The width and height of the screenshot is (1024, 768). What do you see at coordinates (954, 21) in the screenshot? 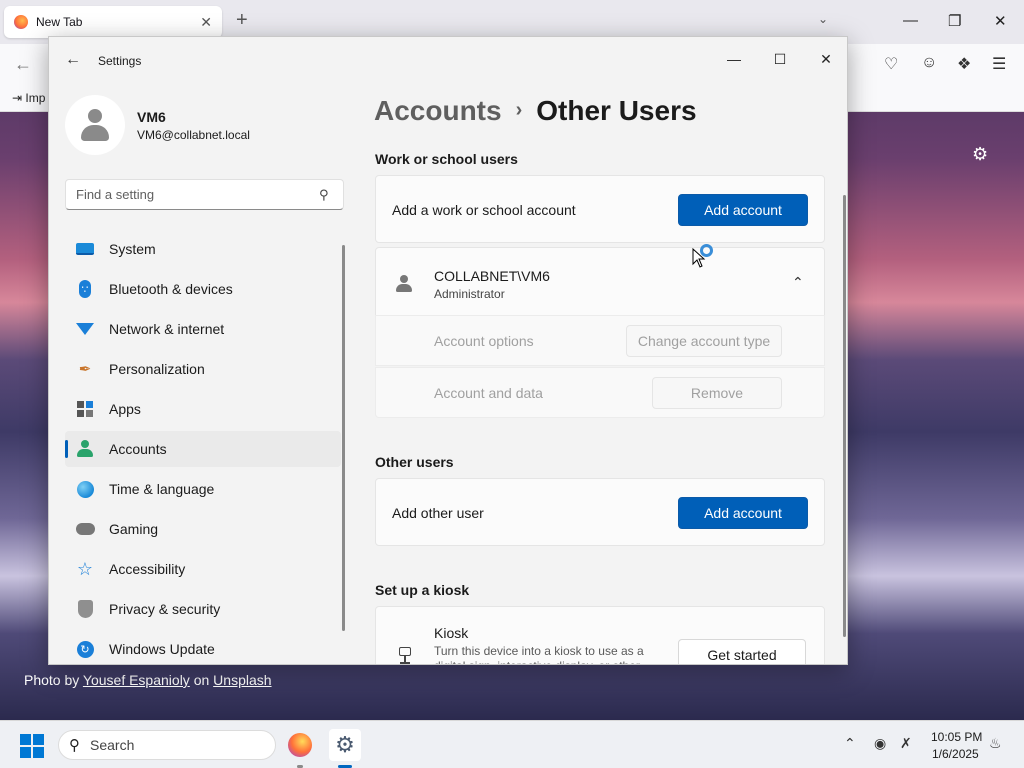
I see `browser-restore-icon: ❐` at bounding box center [954, 21].